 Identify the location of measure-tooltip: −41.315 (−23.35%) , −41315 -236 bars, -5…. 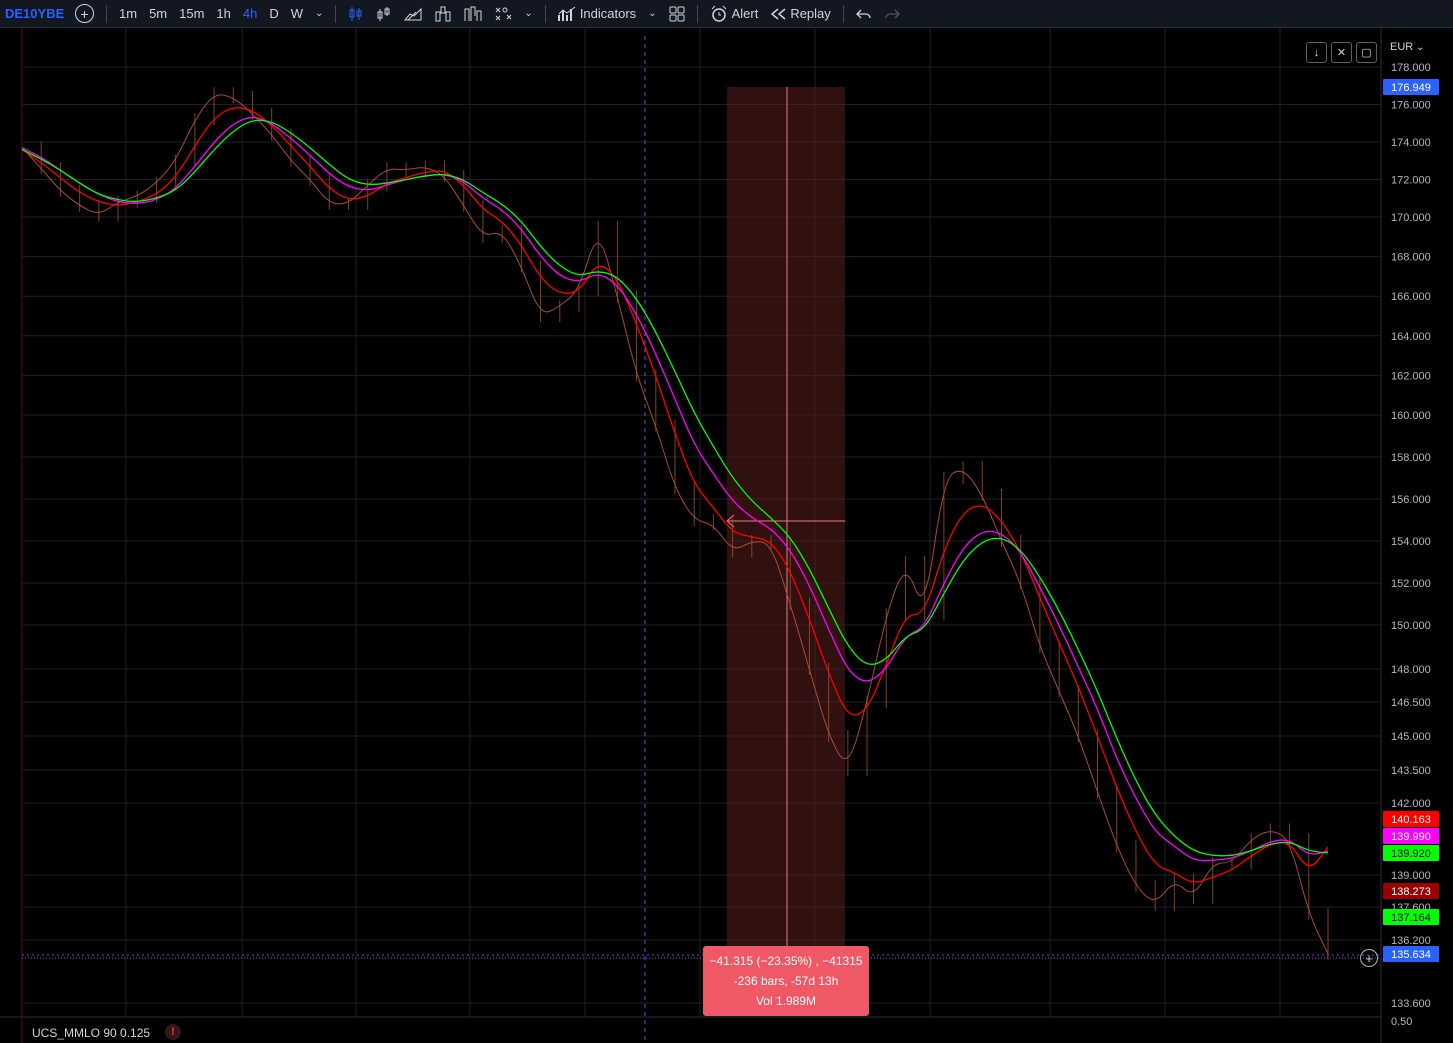
(786, 981).